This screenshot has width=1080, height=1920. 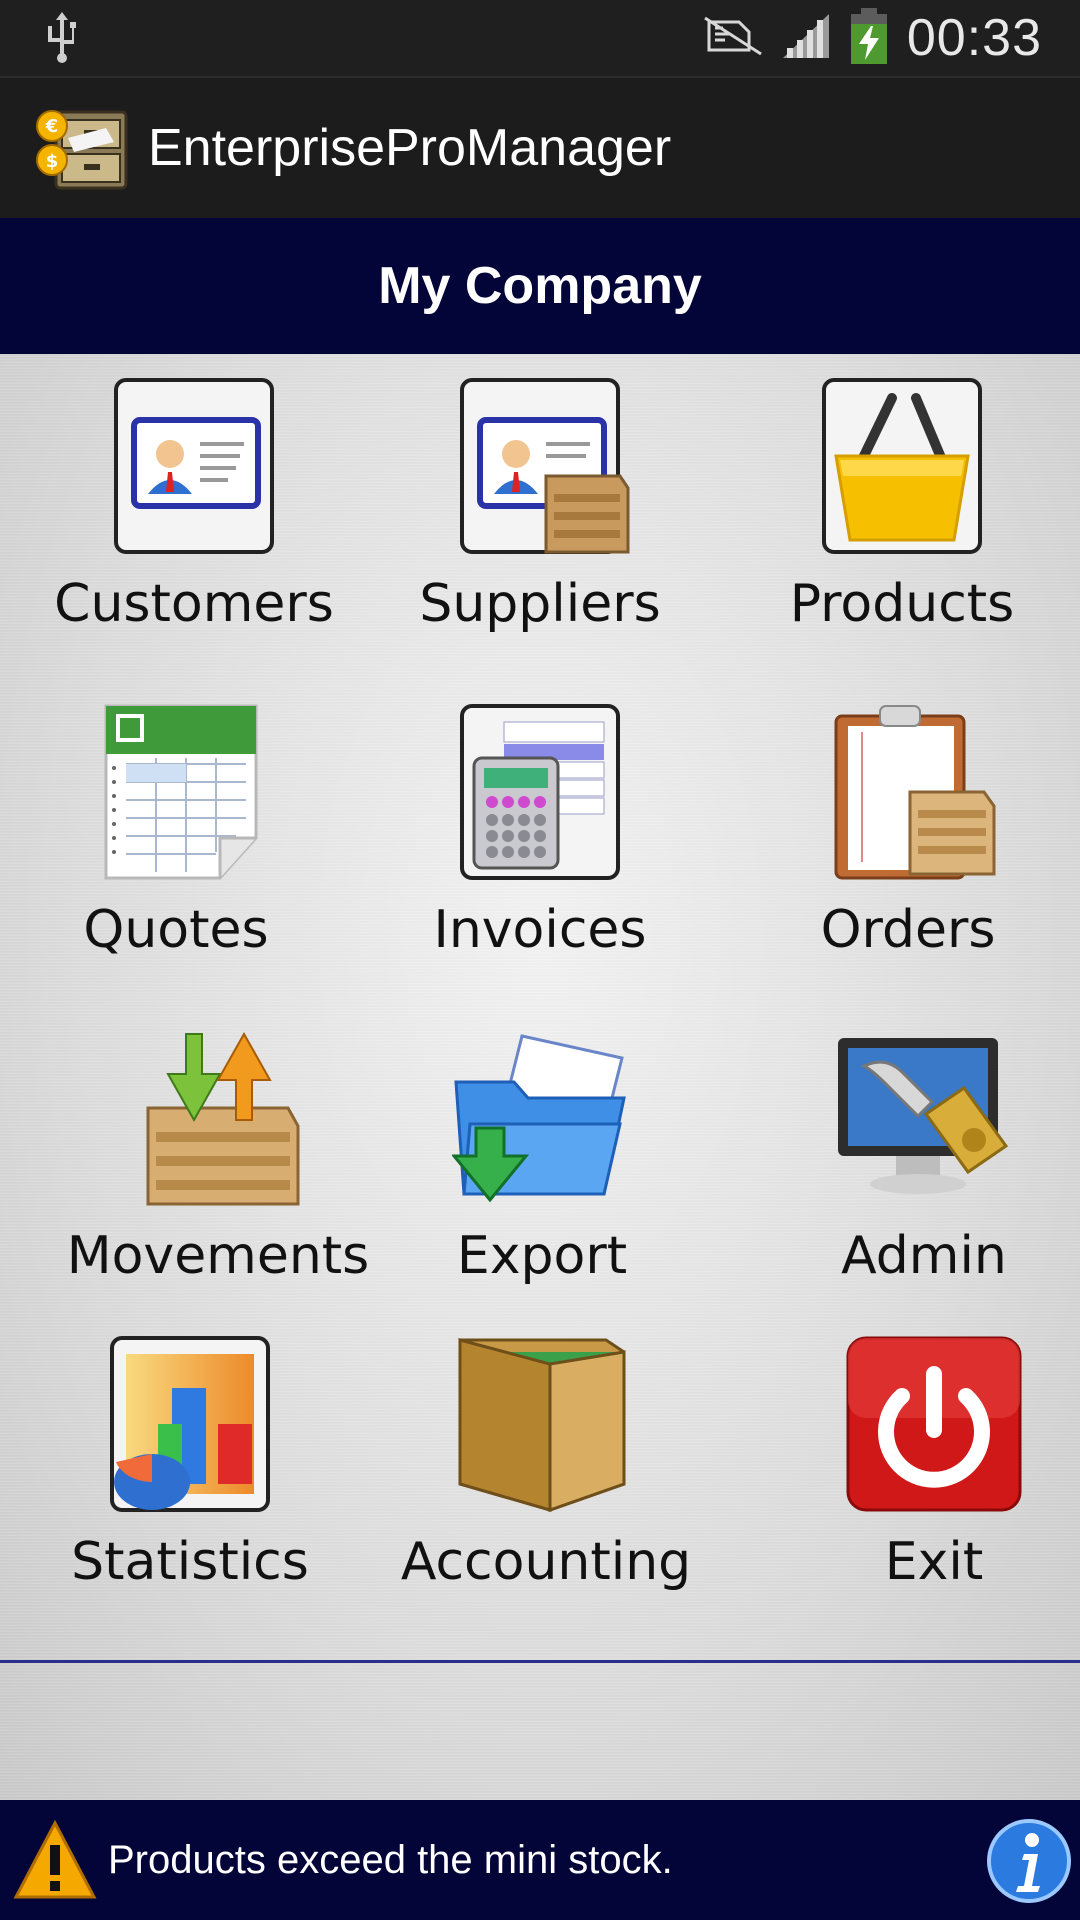 I want to click on export-button: Export, so click(x=542, y=1173).